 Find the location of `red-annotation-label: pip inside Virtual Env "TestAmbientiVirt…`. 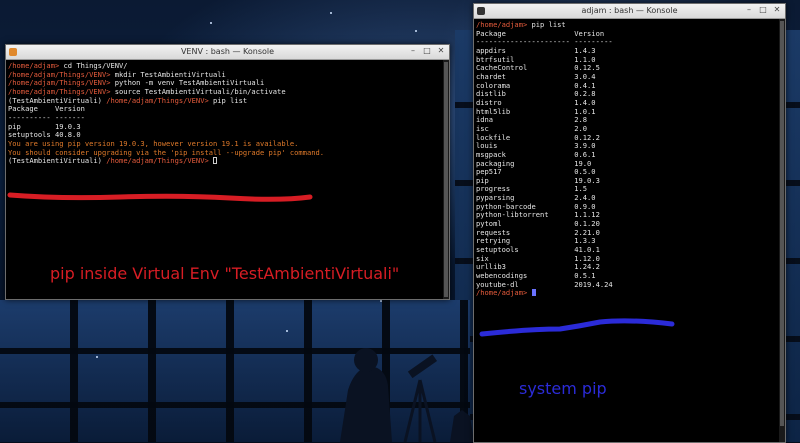

red-annotation-label: pip inside Virtual Env "TestAmbientiVirt… is located at coordinates (225, 273).